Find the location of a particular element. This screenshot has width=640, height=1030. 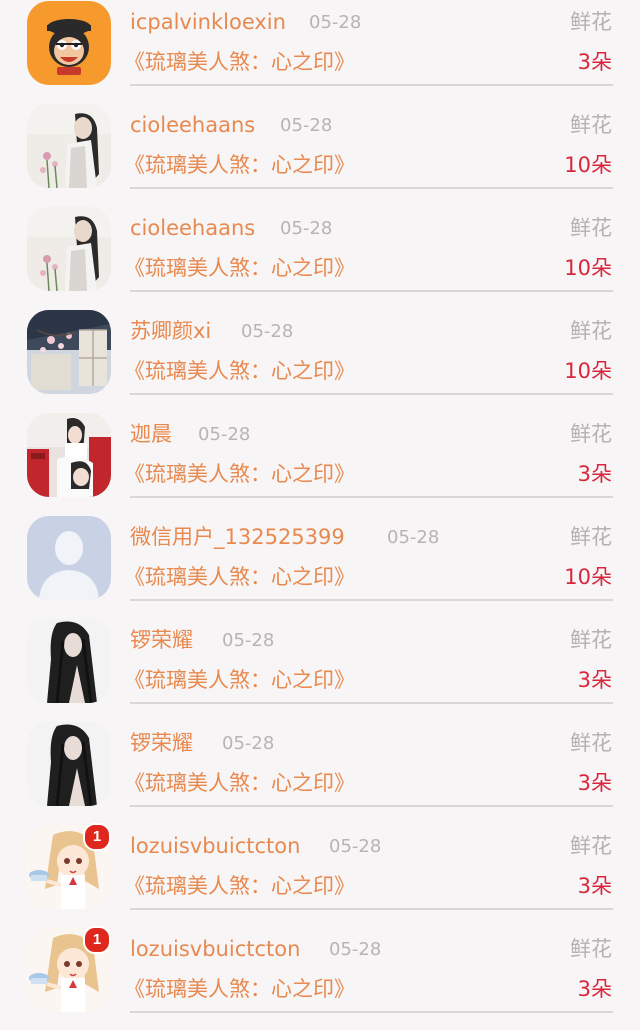

list-item: 苏卿颜xi 05-28 鲜花 《琉璃美人煞：心之印》 10朵 is located at coordinates (320, 360).